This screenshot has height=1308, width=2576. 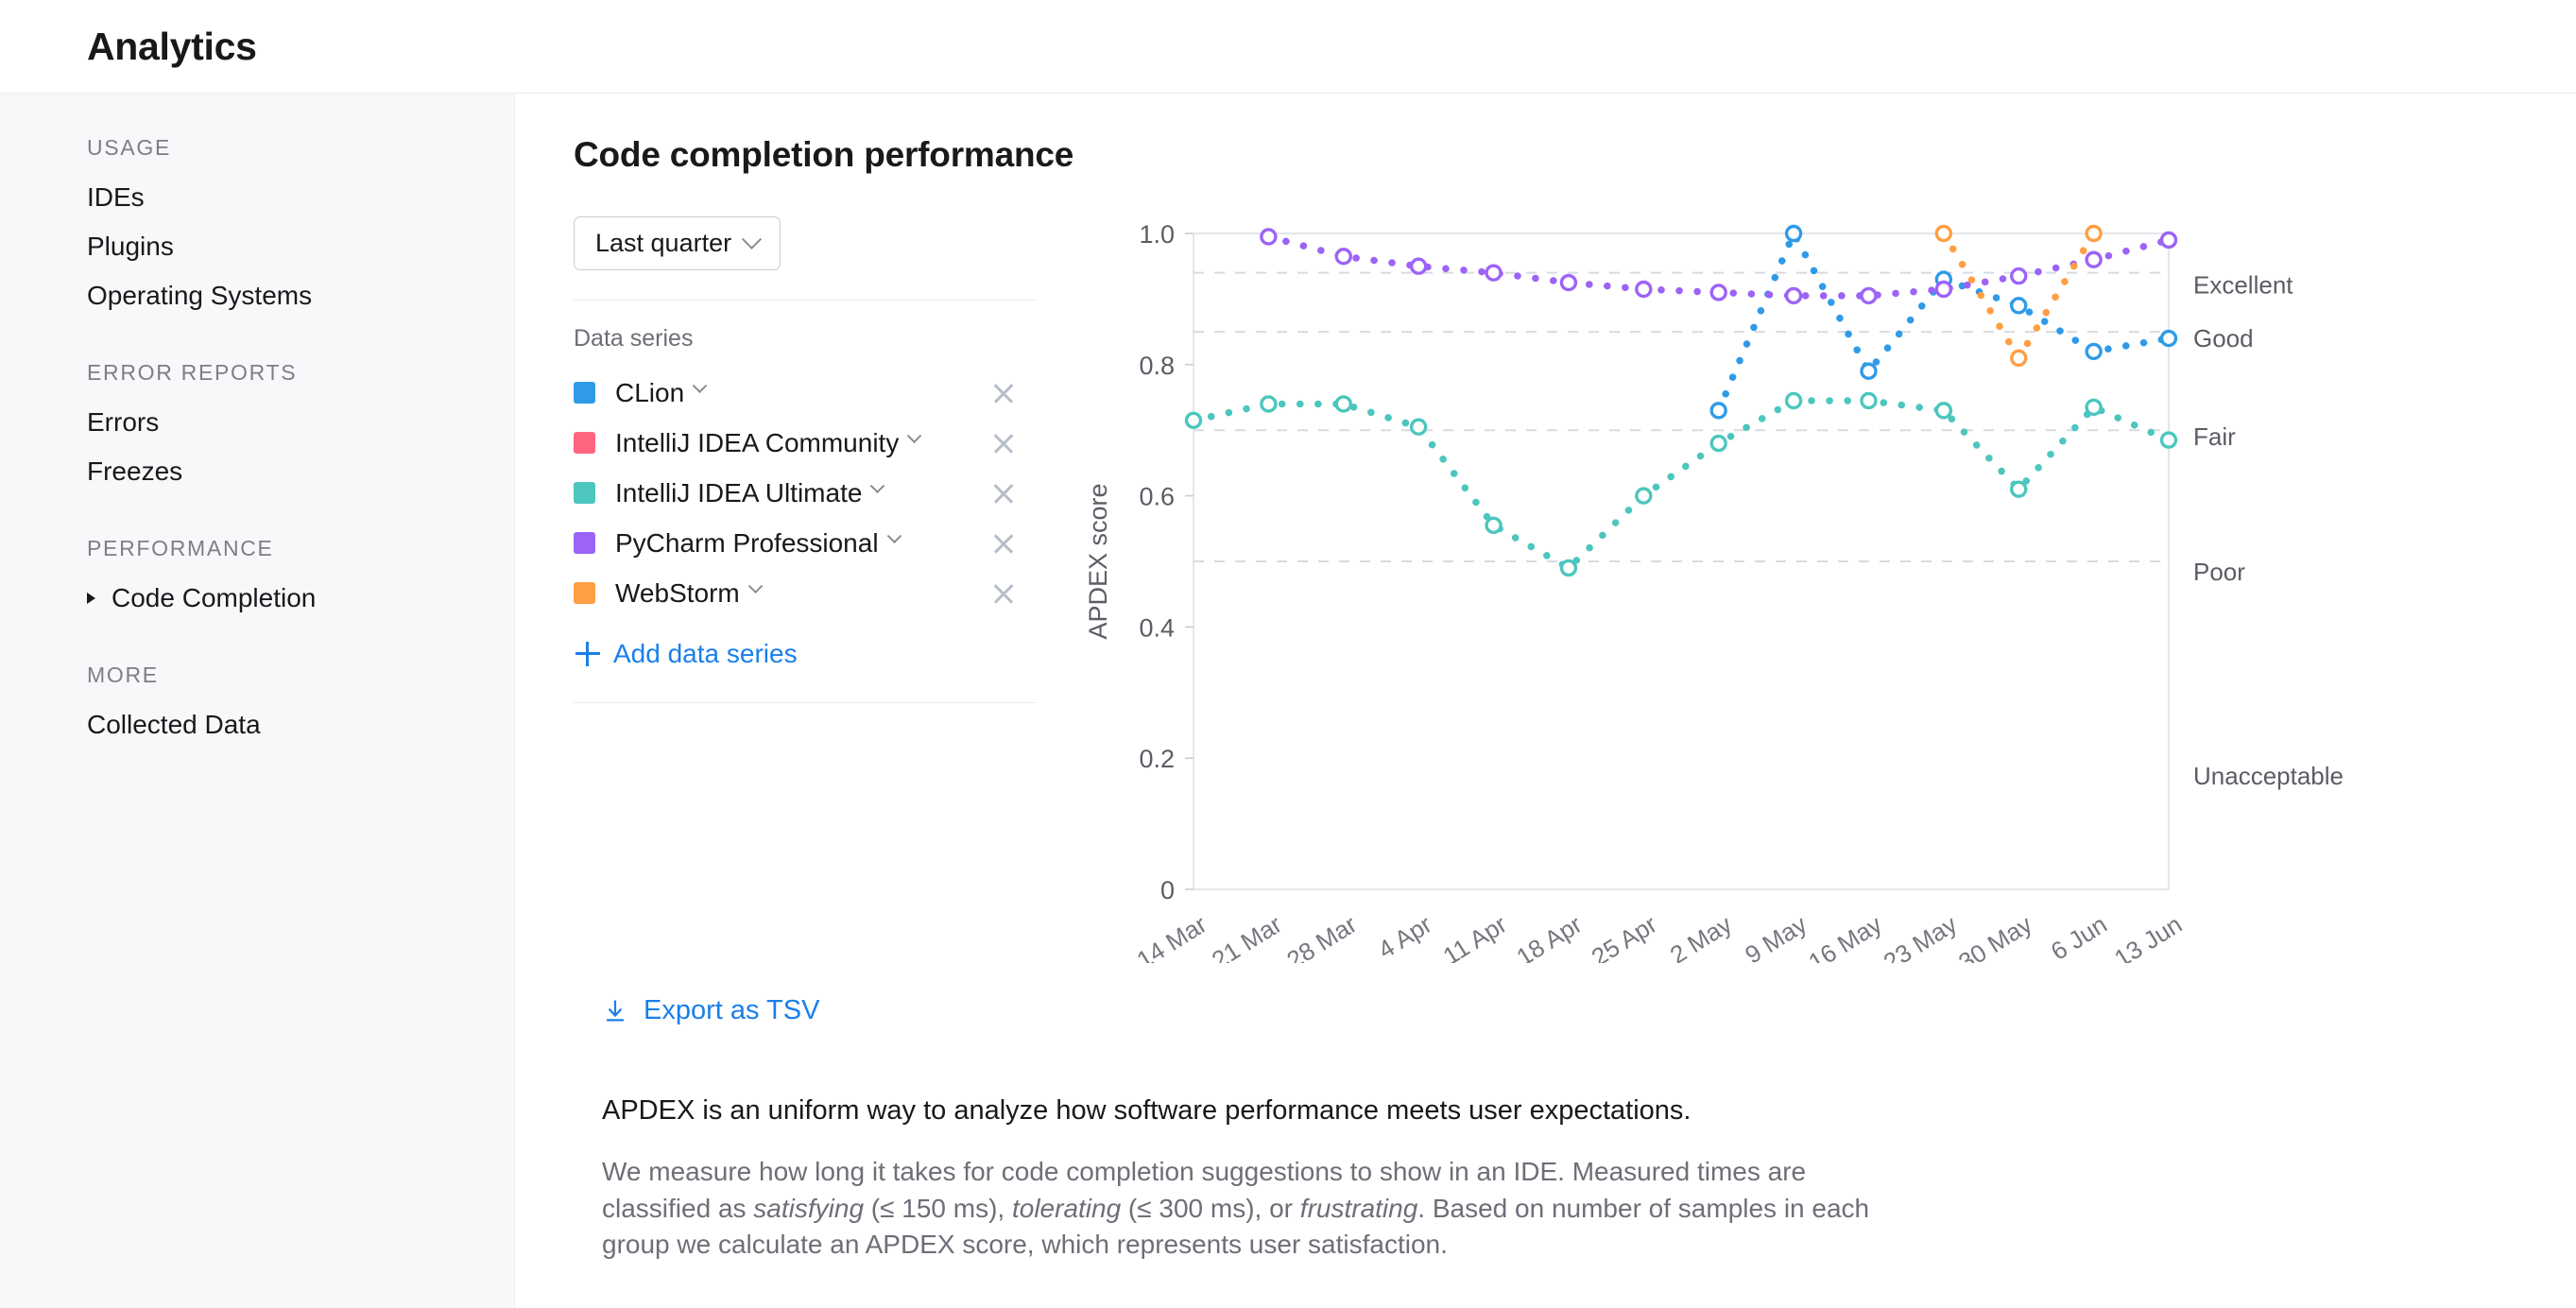 What do you see at coordinates (1920, 936) in the screenshot?
I see `x-tick-label: 23 May` at bounding box center [1920, 936].